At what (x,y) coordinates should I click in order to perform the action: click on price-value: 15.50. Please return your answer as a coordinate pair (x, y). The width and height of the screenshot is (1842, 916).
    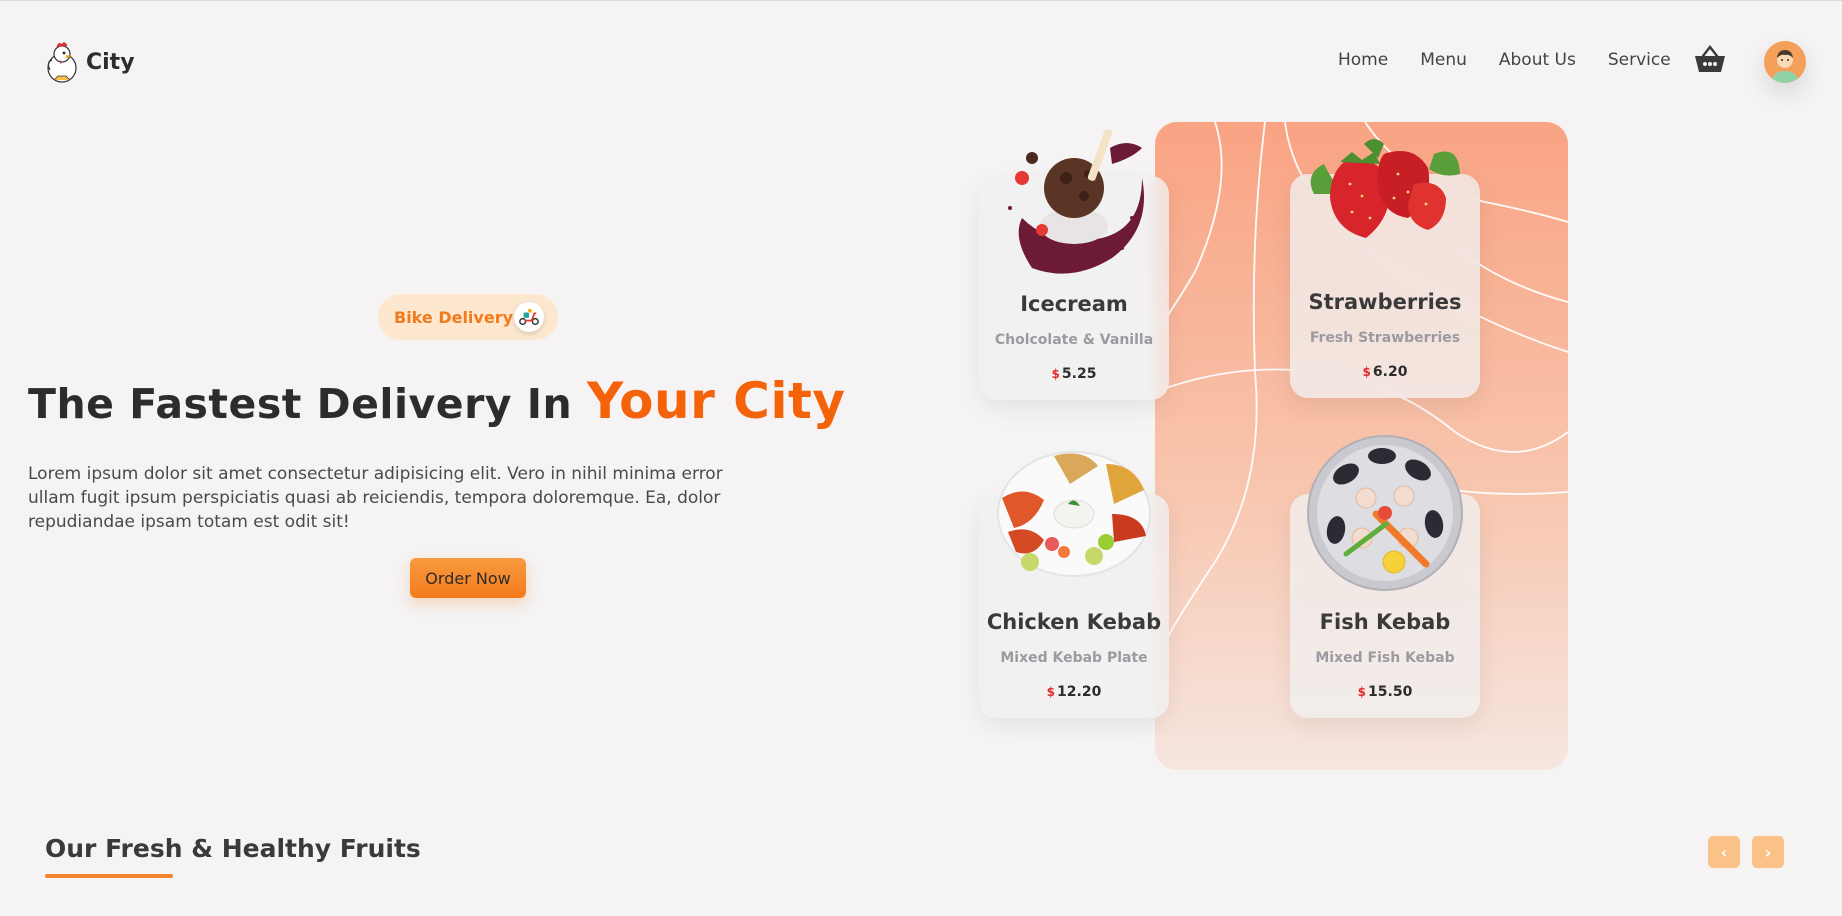
    Looking at the image, I should click on (1390, 692).